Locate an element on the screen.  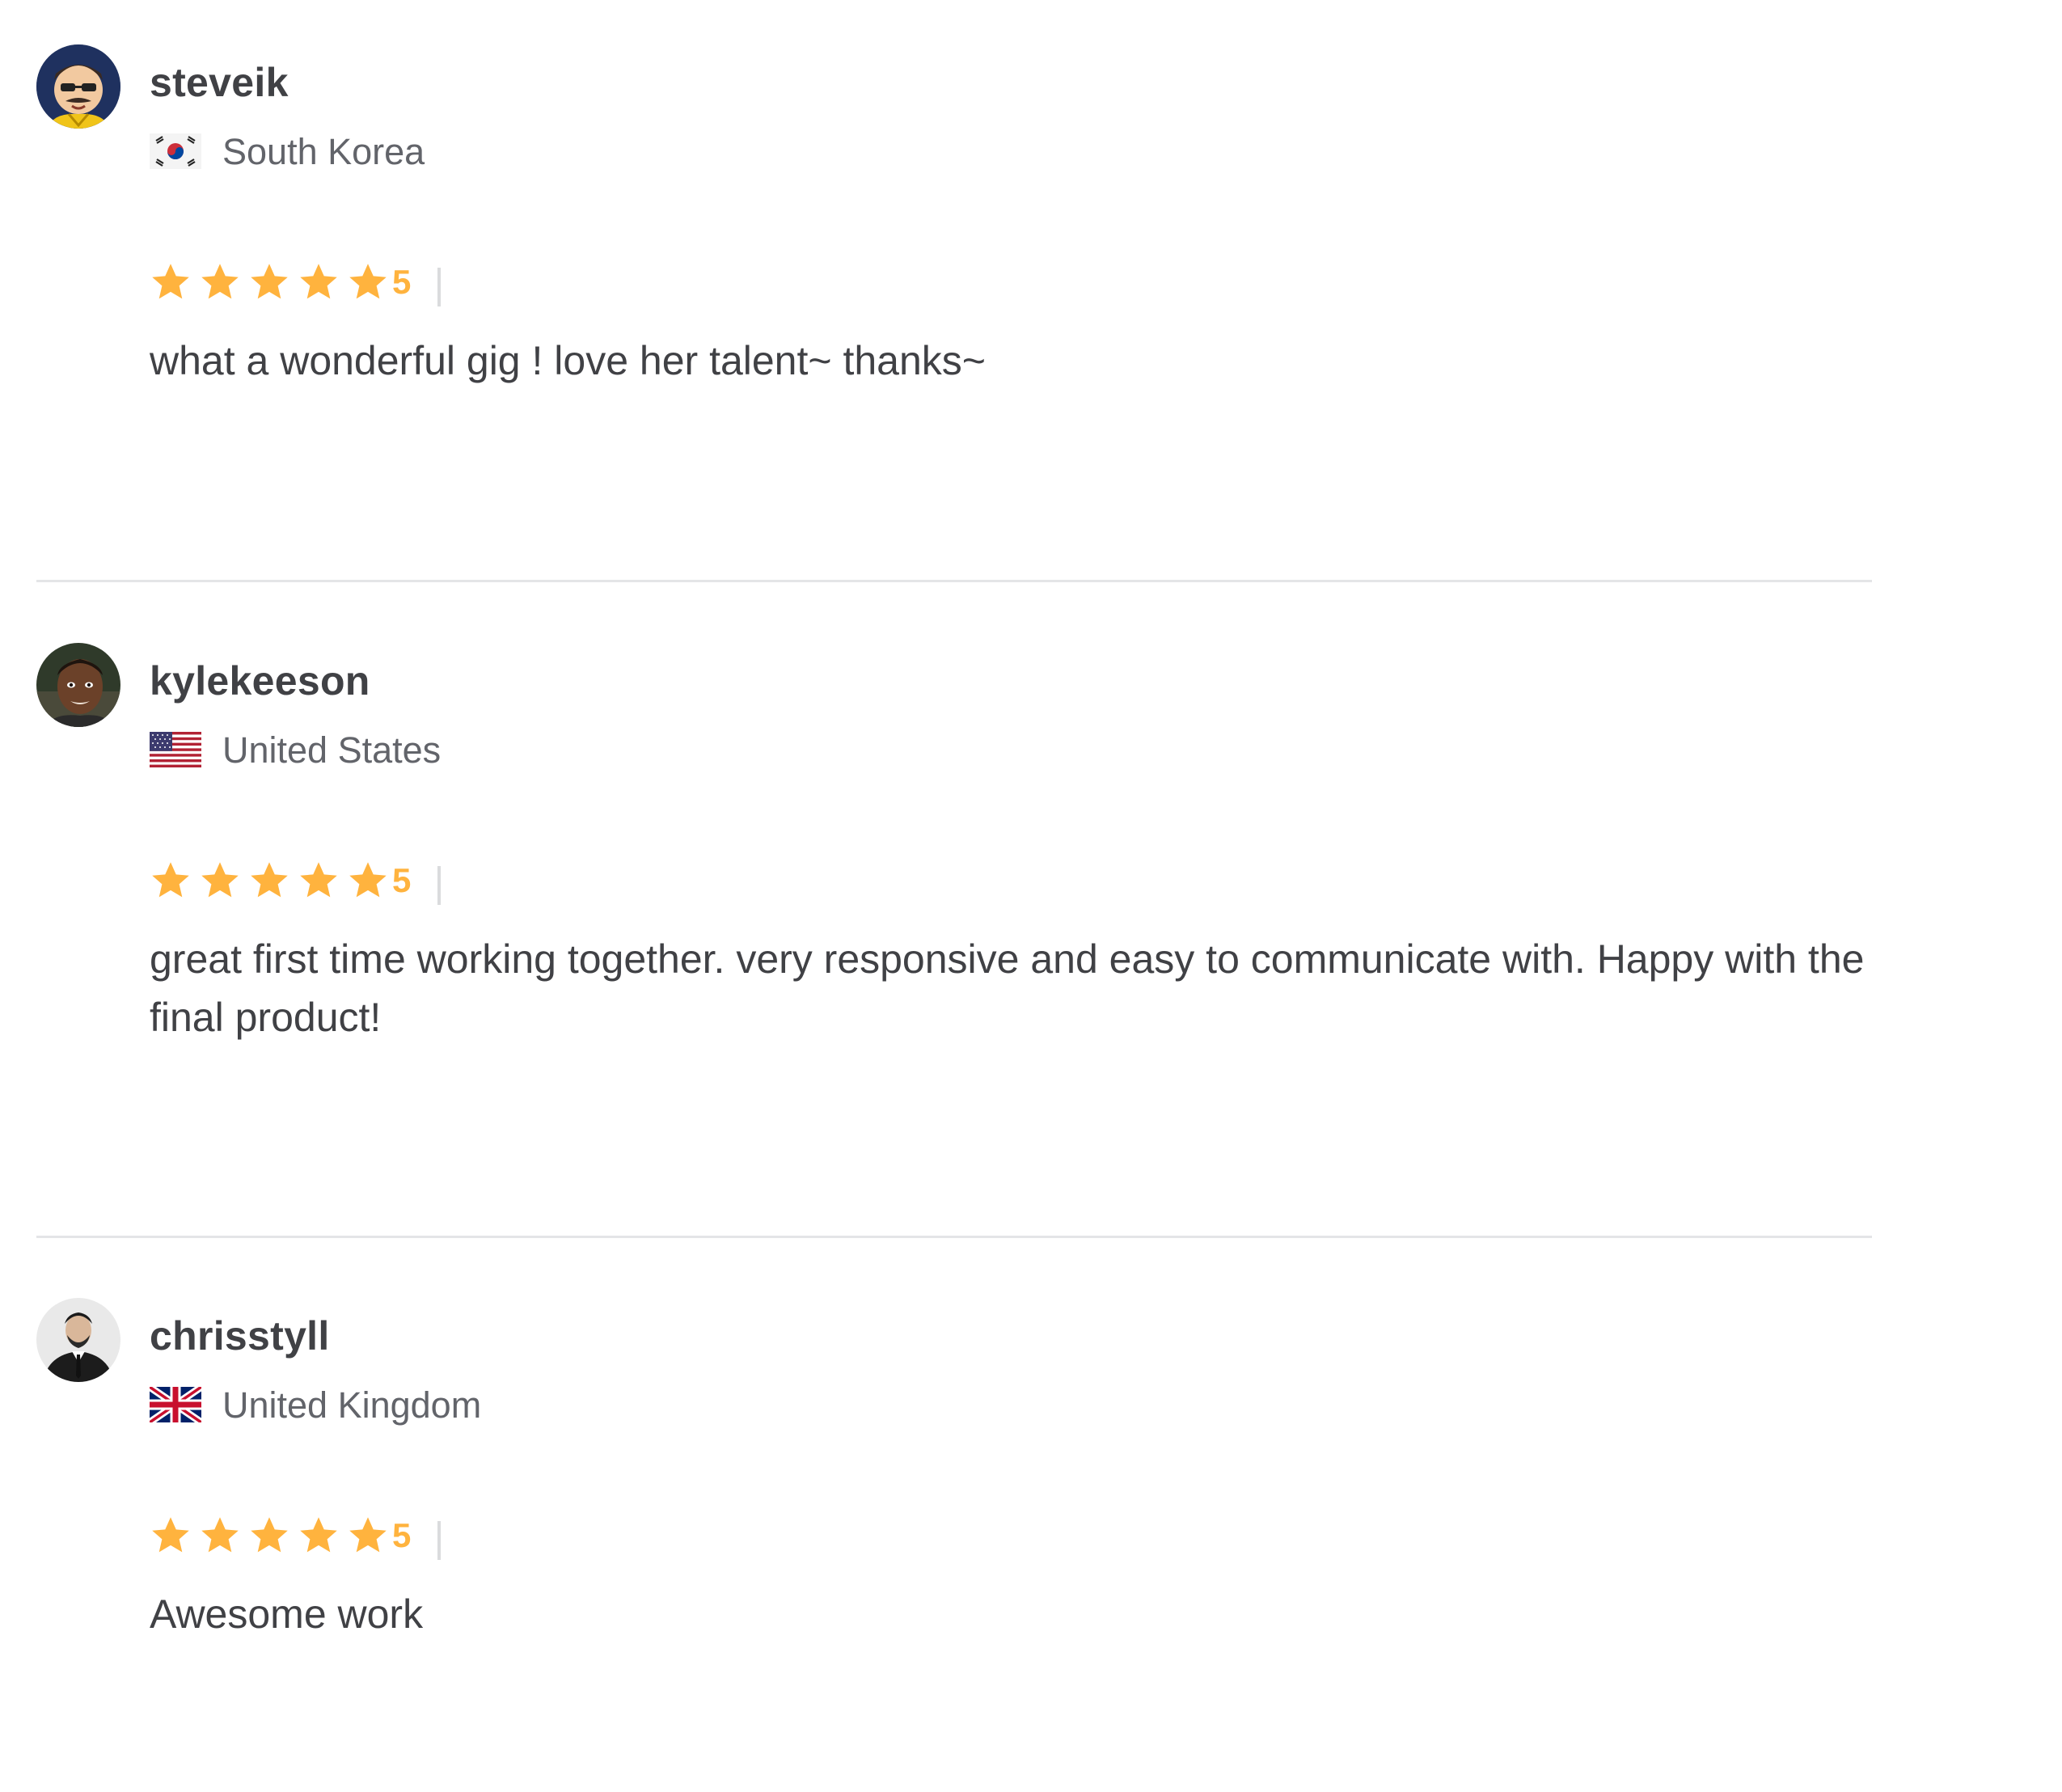
country-name: South Korea is located at coordinates (323, 151).